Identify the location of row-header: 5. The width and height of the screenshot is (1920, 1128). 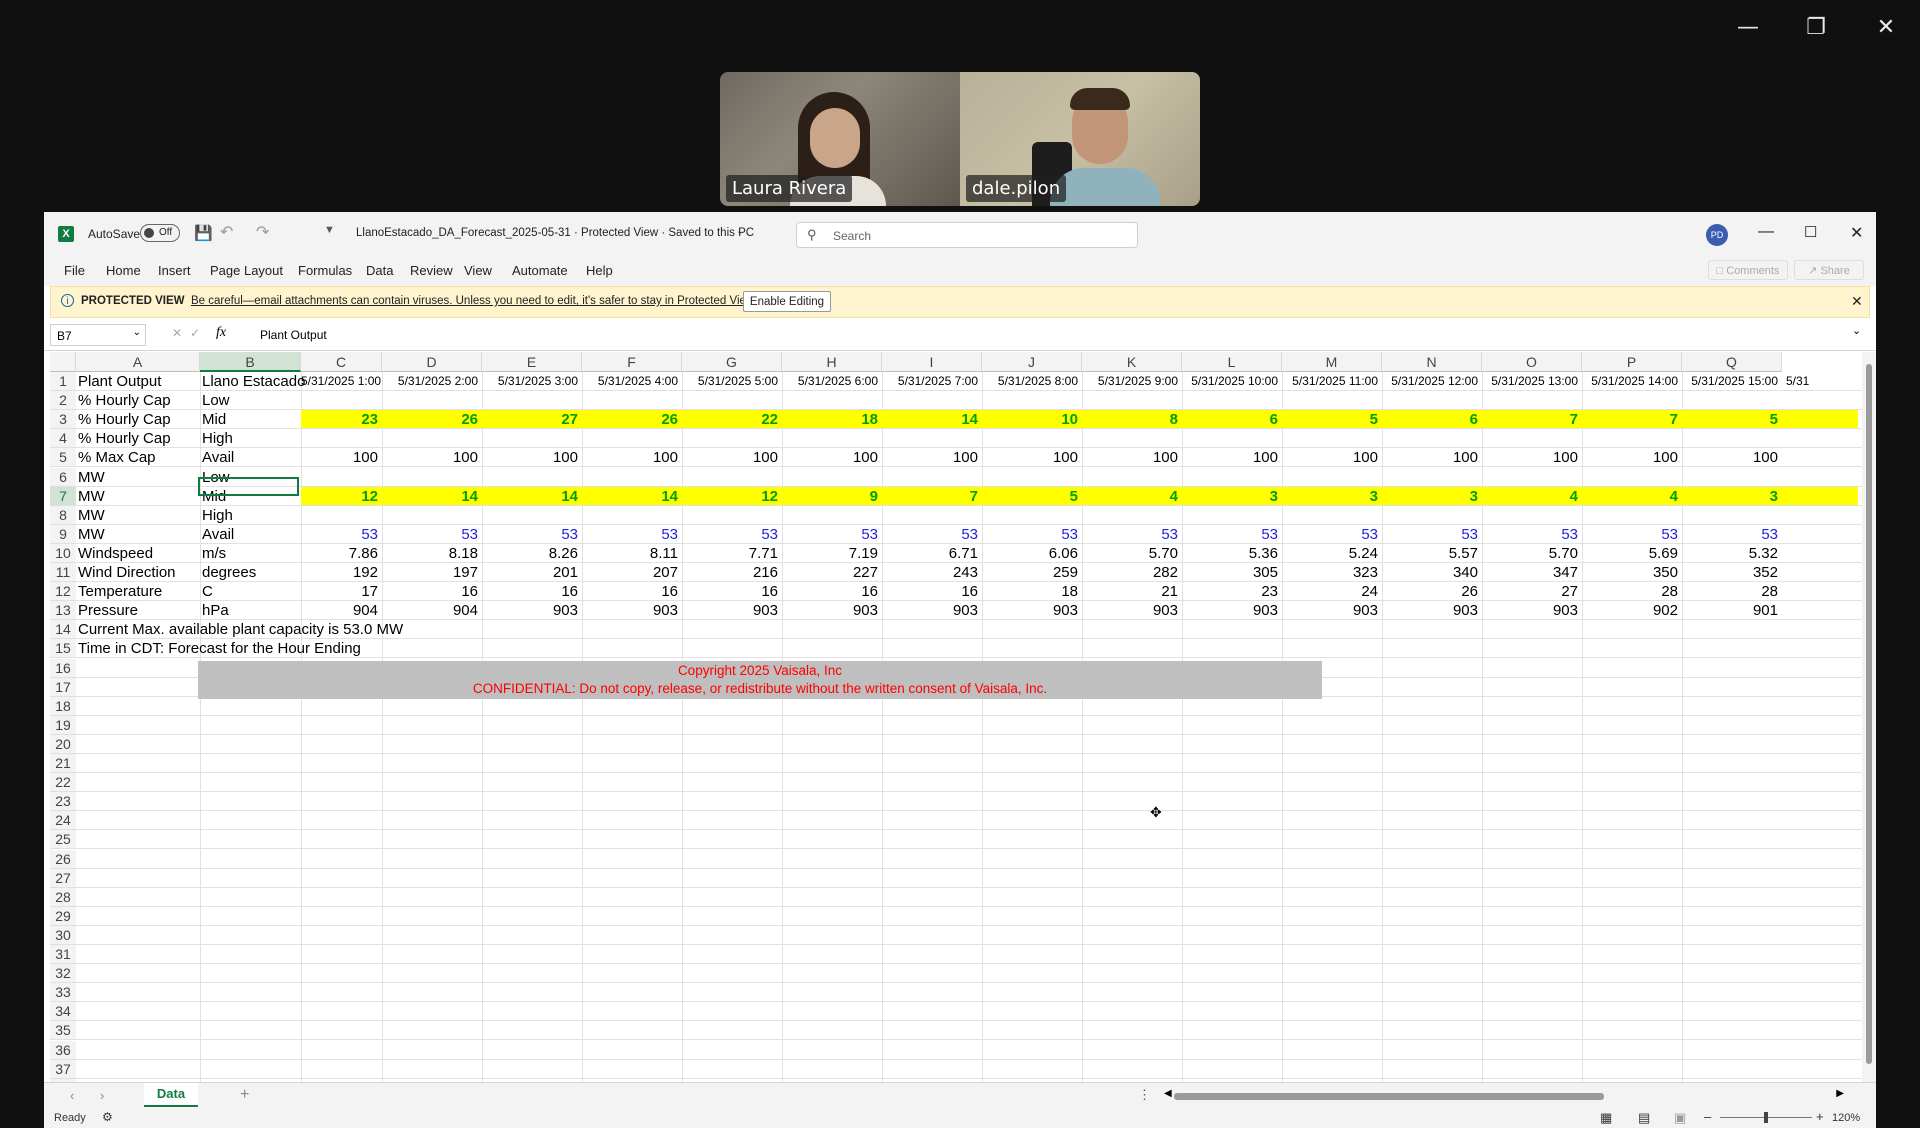
(63, 458).